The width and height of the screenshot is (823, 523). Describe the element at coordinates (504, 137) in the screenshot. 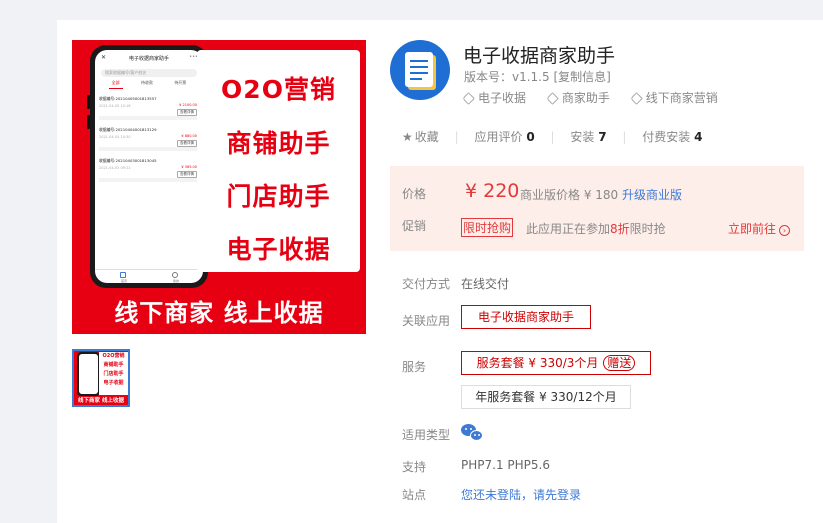

I see `review-stat: 应用评价 0` at that location.